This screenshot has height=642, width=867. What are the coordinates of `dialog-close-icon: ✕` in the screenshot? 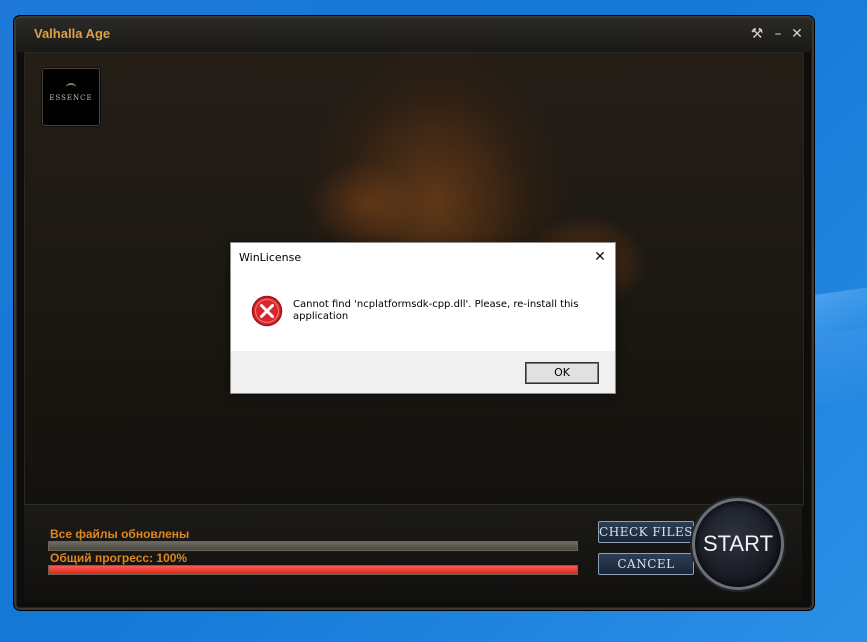 It's located at (600, 257).